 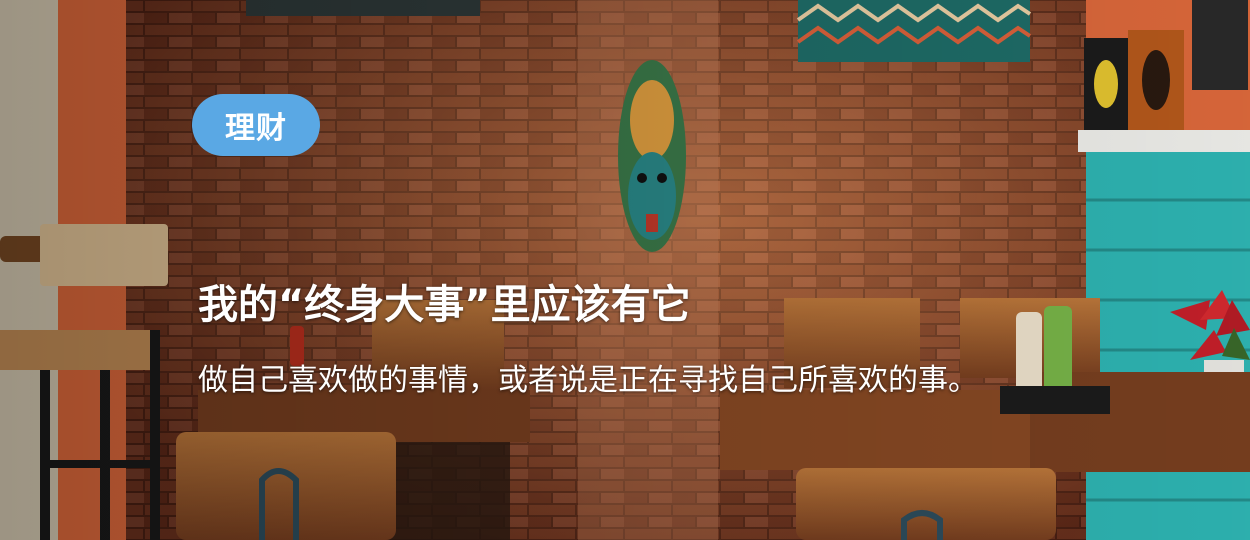 I want to click on article-title: 我的“终身大事”里应该有它, so click(x=444, y=301).